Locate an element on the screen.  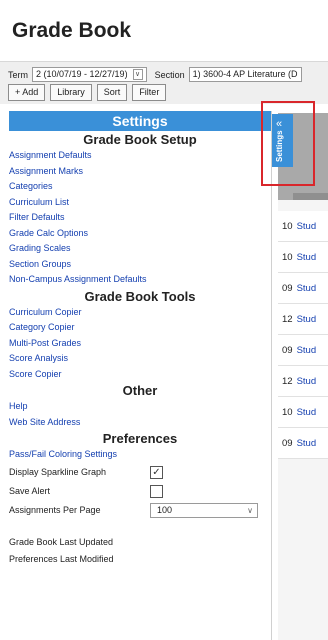
checkmark-icon: ✓ is located at coordinates (156, 472).